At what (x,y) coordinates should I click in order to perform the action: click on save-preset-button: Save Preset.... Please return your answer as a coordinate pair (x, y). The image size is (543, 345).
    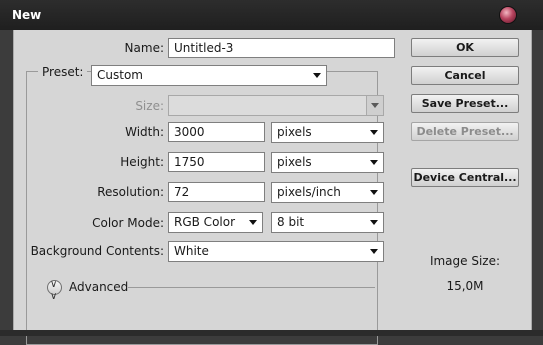
    Looking at the image, I should click on (465, 103).